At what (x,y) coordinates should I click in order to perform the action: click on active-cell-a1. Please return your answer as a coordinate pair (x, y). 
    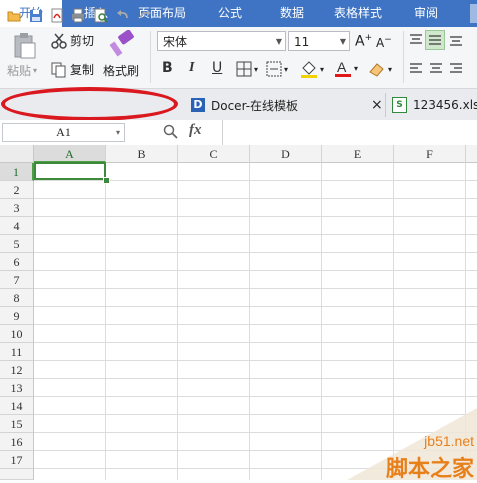
    Looking at the image, I should click on (70, 171).